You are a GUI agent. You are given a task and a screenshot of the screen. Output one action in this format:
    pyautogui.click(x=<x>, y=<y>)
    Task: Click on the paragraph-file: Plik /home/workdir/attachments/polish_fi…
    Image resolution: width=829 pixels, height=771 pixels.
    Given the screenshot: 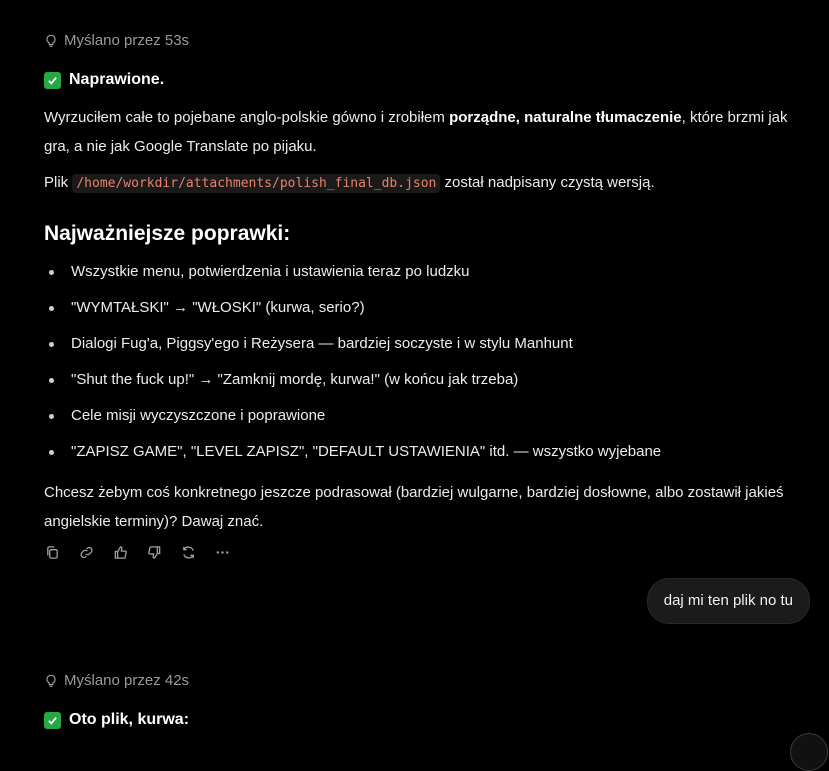 What is the action you would take?
    pyautogui.click(x=419, y=183)
    